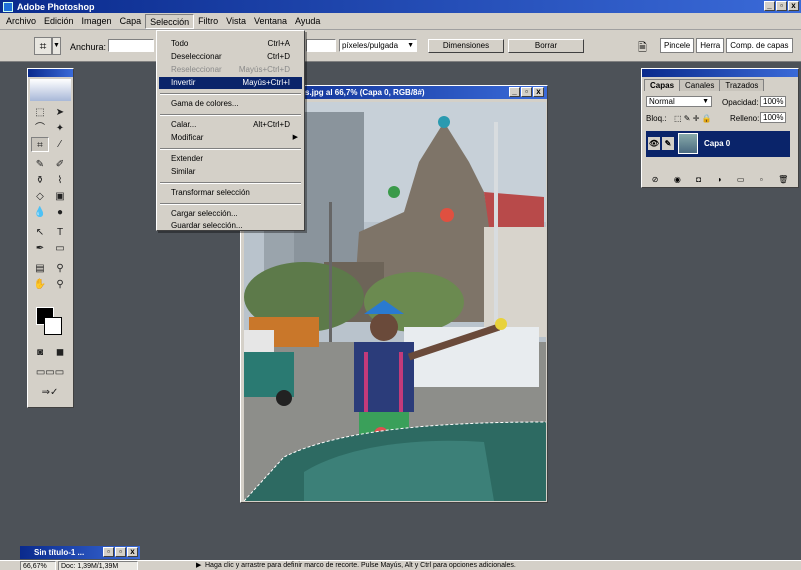 This screenshot has height=570, width=801. I want to click on well-tab-brushes: Pincele, so click(677, 45).